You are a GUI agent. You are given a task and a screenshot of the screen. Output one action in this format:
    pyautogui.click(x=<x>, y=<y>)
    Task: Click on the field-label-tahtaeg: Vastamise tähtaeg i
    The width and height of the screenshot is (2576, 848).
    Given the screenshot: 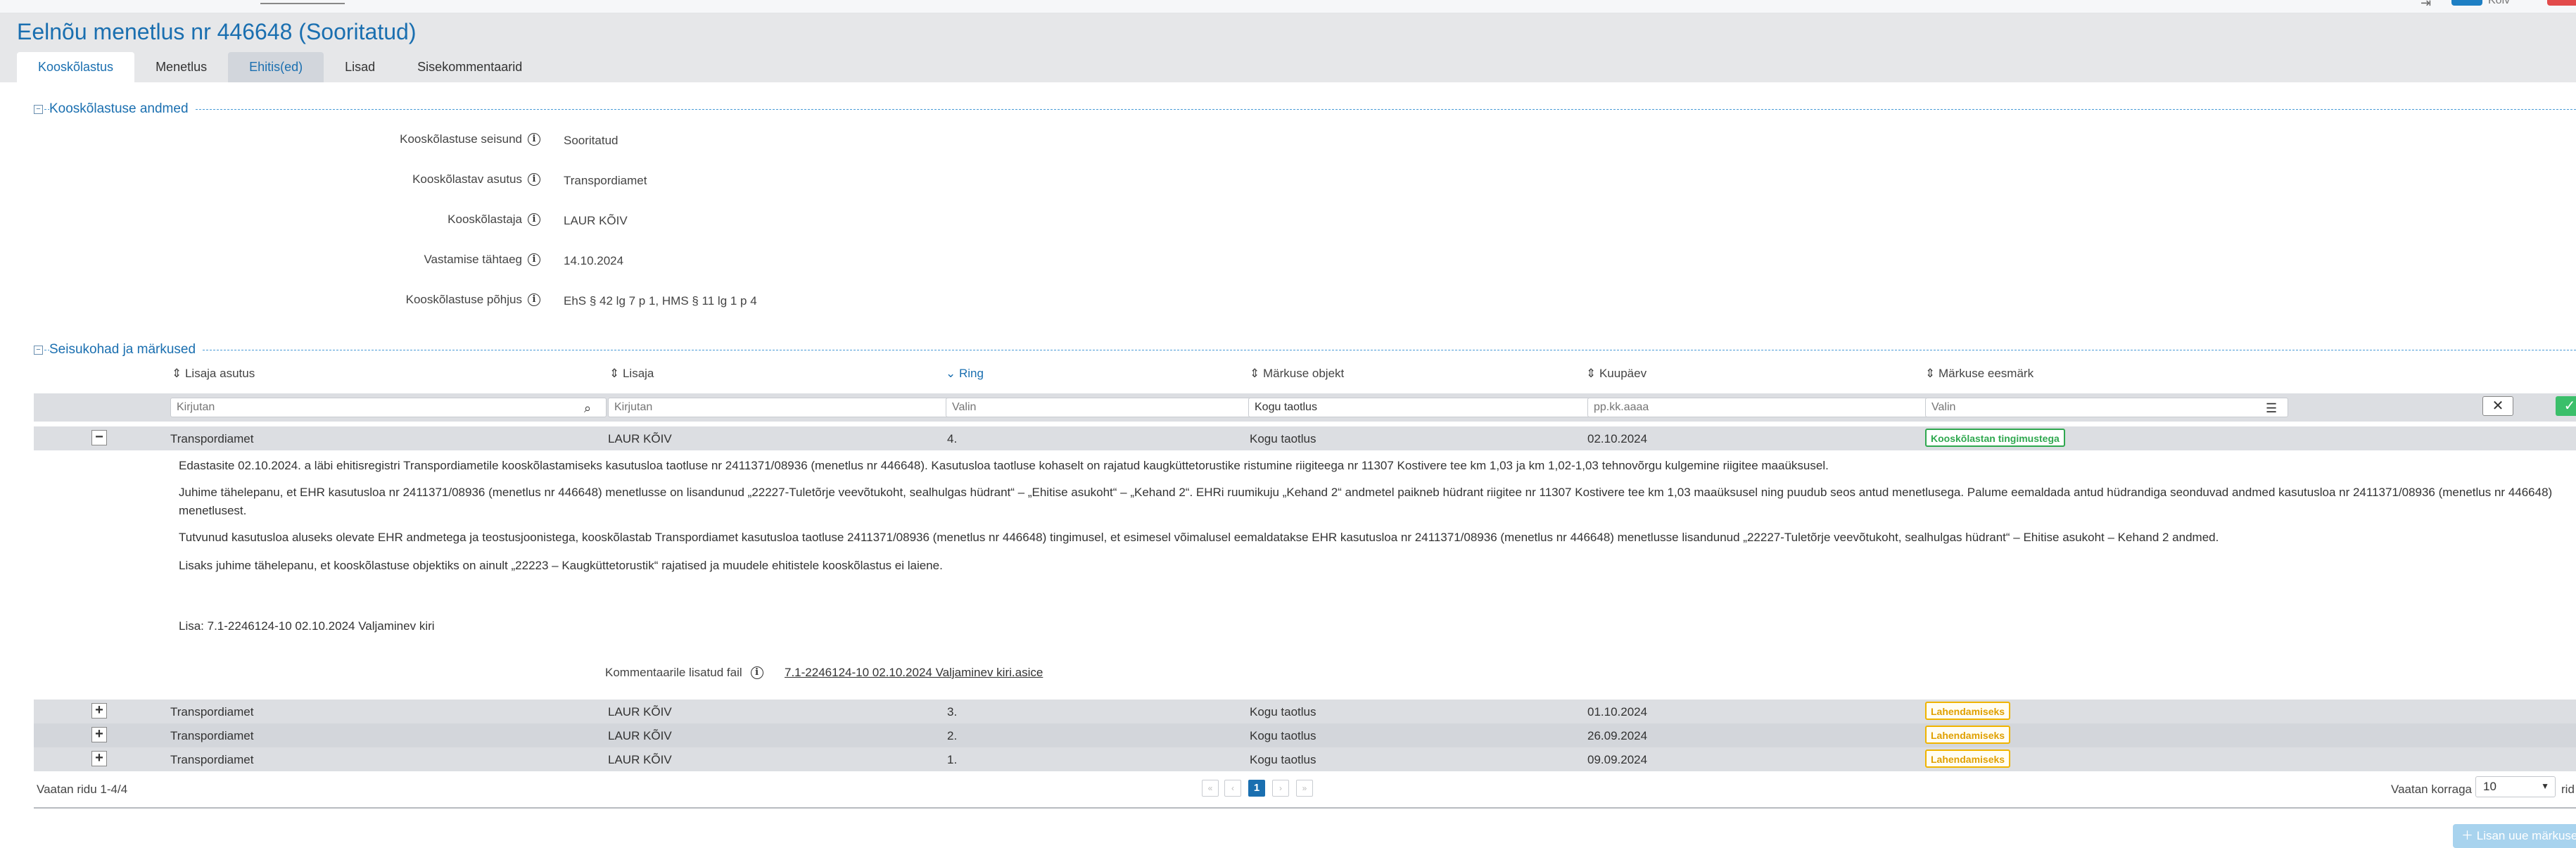 What is the action you would take?
    pyautogui.click(x=482, y=260)
    